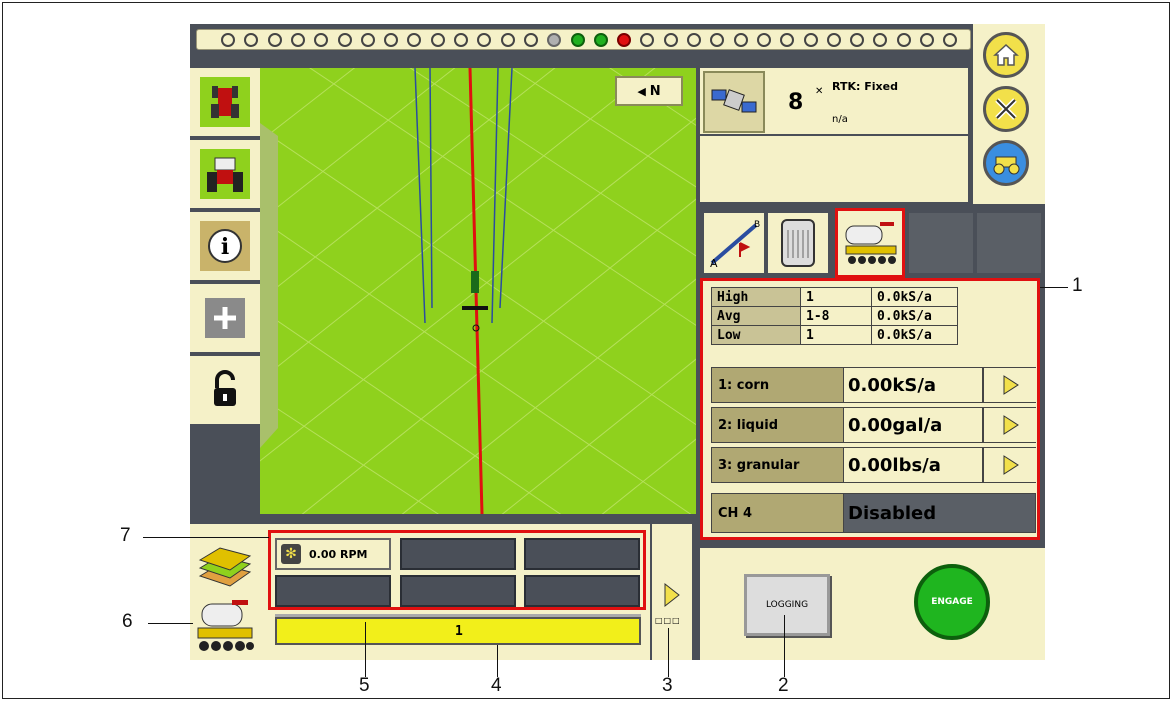  What do you see at coordinates (840, 119) in the screenshot?
I see `gps-detail: n/a` at bounding box center [840, 119].